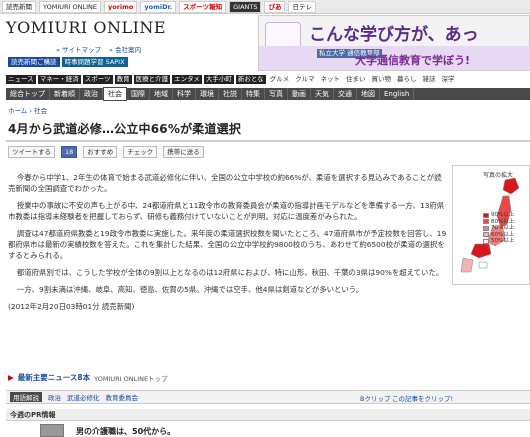 The height and width of the screenshot is (437, 530). Describe the element at coordinates (138, 94) in the screenshot. I see `tab-world: 国際` at that location.